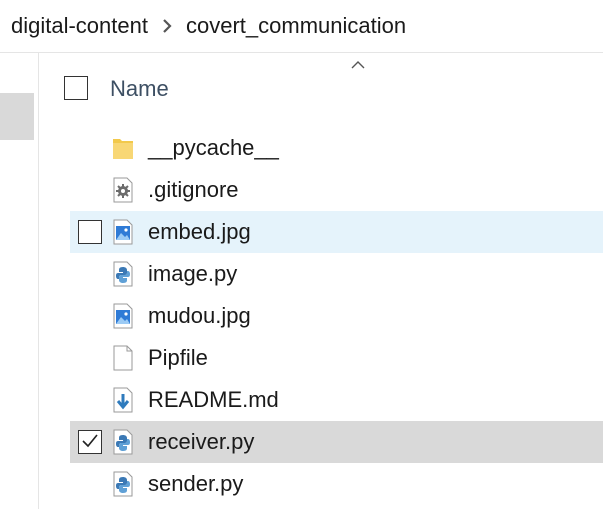 The width and height of the screenshot is (603, 509). What do you see at coordinates (201, 442) in the screenshot?
I see `file-name: receiver.py` at bounding box center [201, 442].